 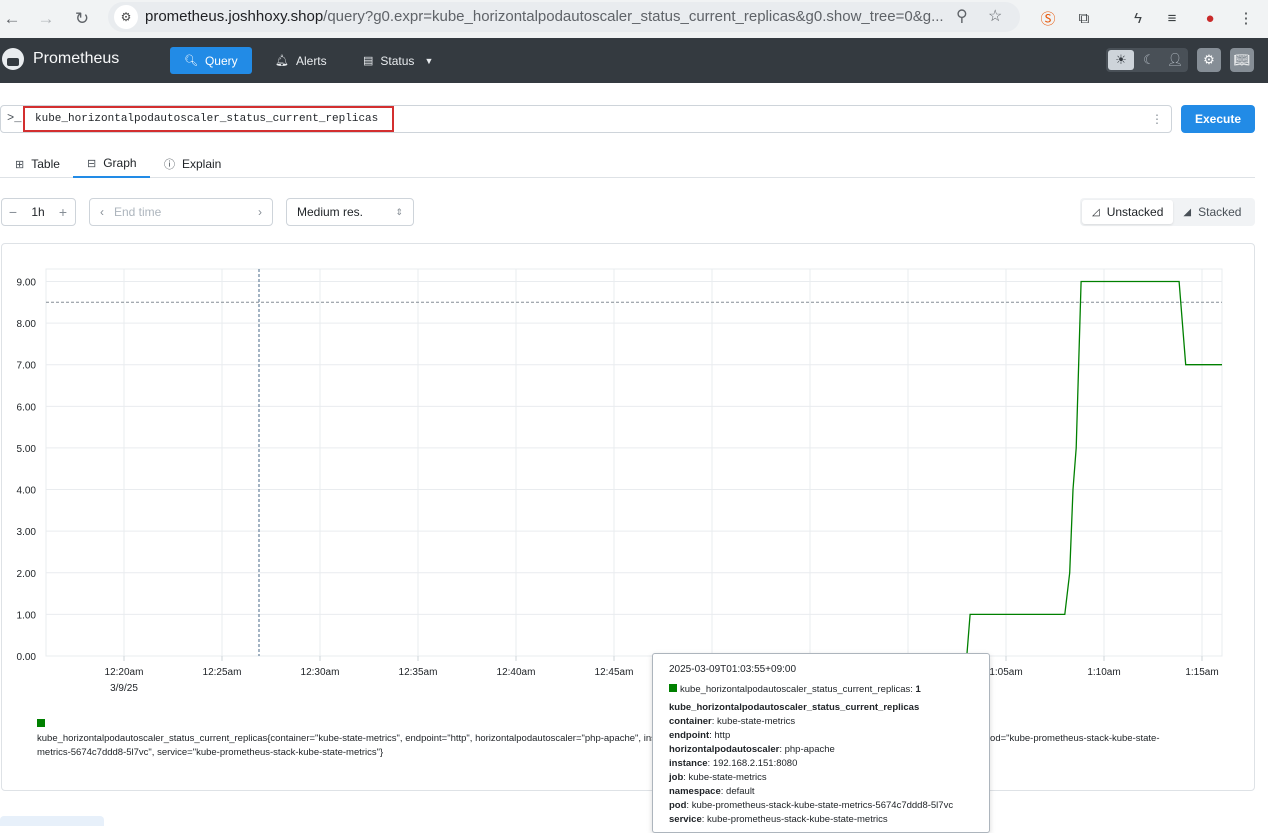 I want to click on series-line, so click(x=1094, y=468).